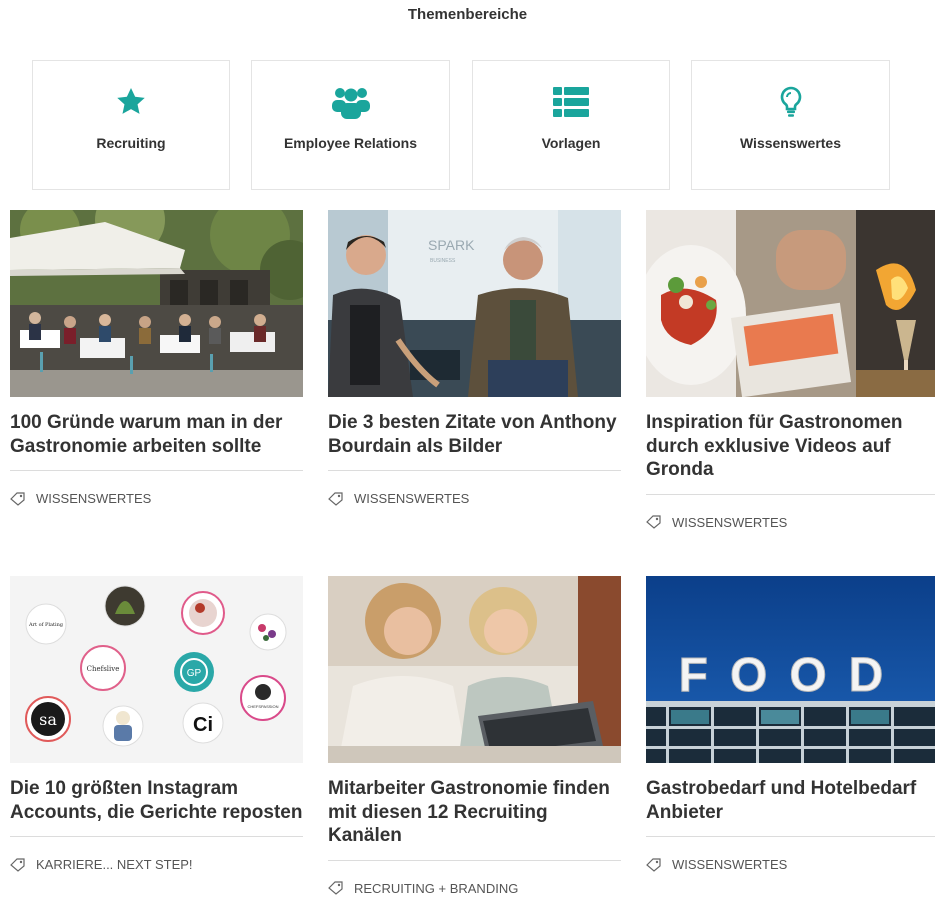 Image resolution: width=935 pixels, height=897 pixels. What do you see at coordinates (571, 125) in the screenshot?
I see `category-card-vorlagen: Vorlagen` at bounding box center [571, 125].